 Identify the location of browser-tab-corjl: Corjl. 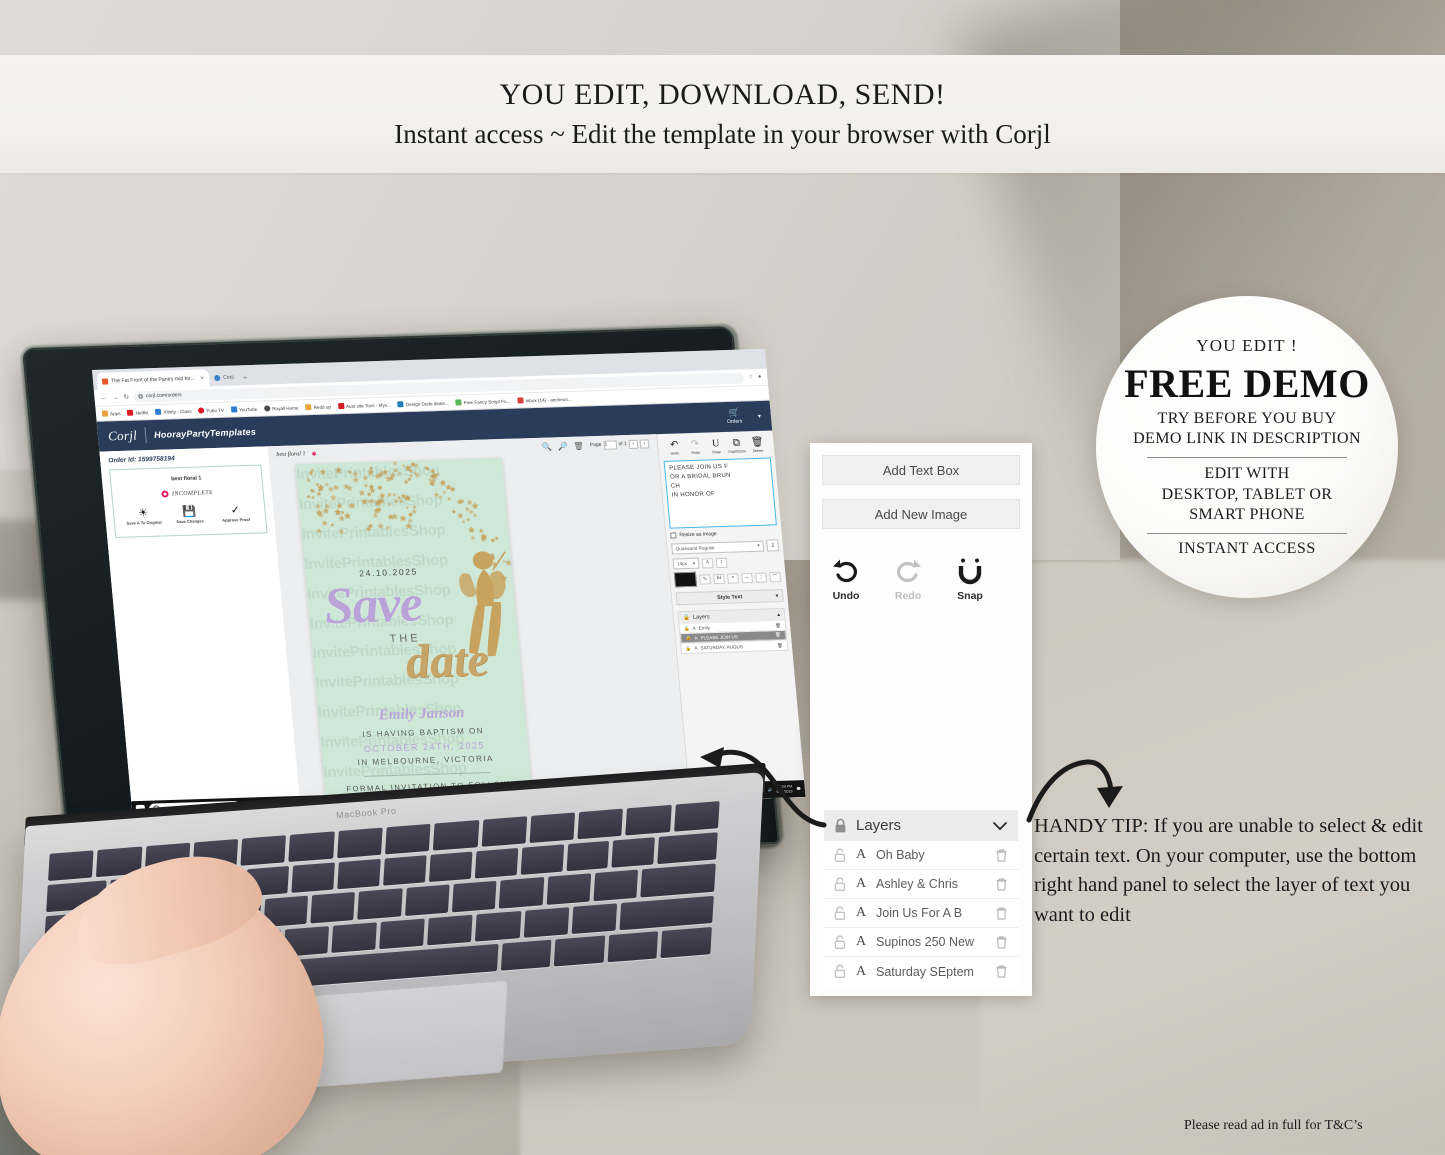
(224, 377).